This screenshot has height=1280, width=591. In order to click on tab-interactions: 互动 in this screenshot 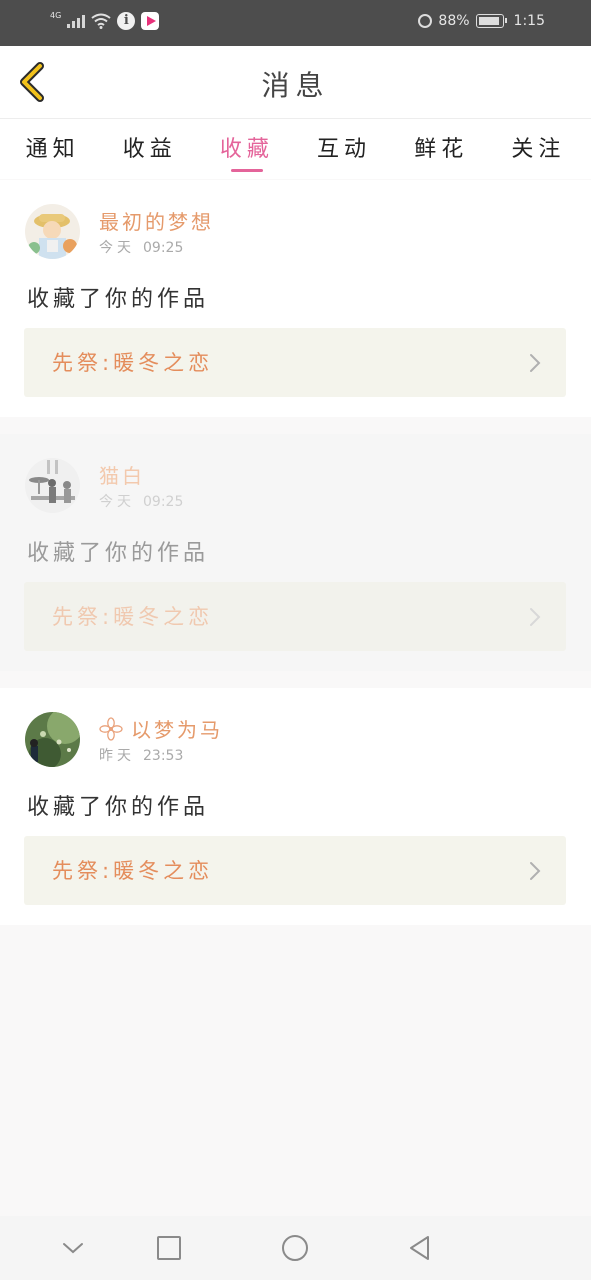, I will do `click(344, 149)`.